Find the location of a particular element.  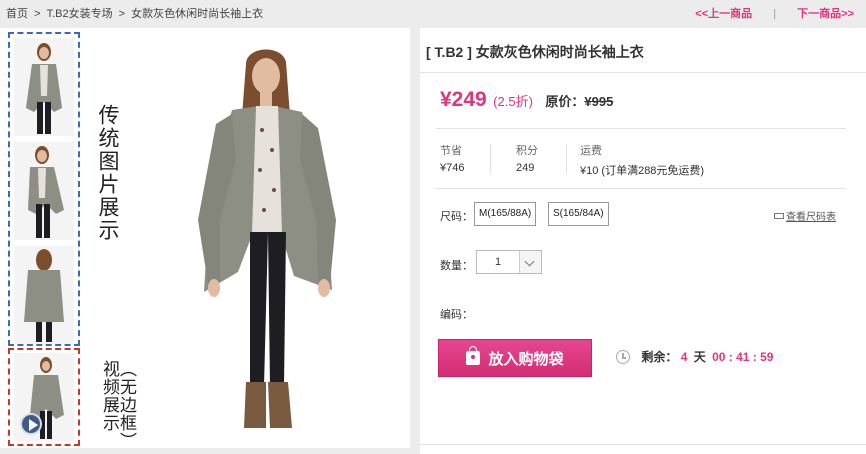

chevron-down-icon is located at coordinates (530, 262).